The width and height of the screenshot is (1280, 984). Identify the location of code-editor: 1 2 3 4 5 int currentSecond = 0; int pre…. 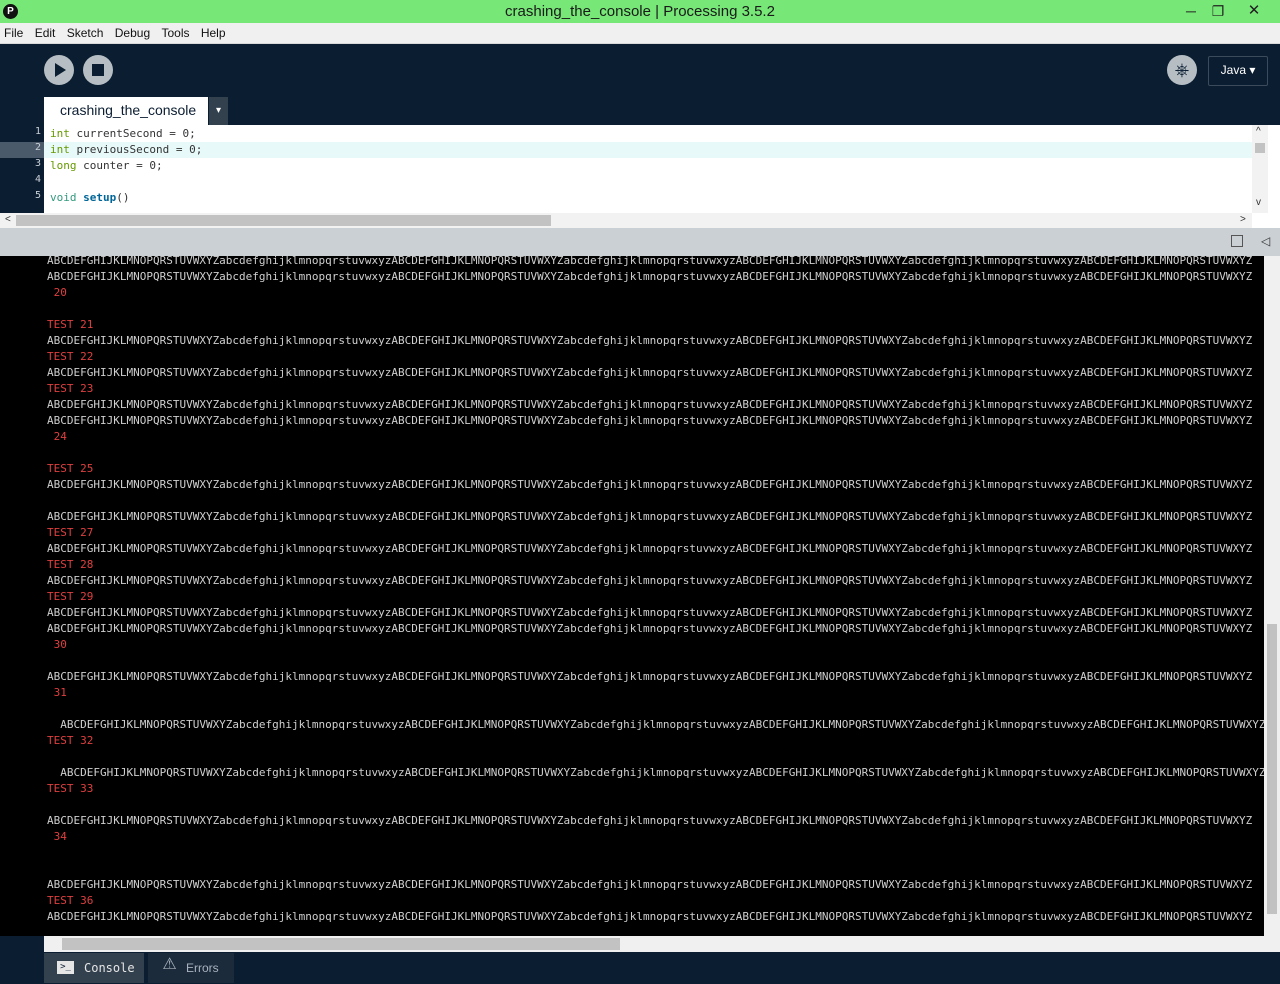
(640, 176).